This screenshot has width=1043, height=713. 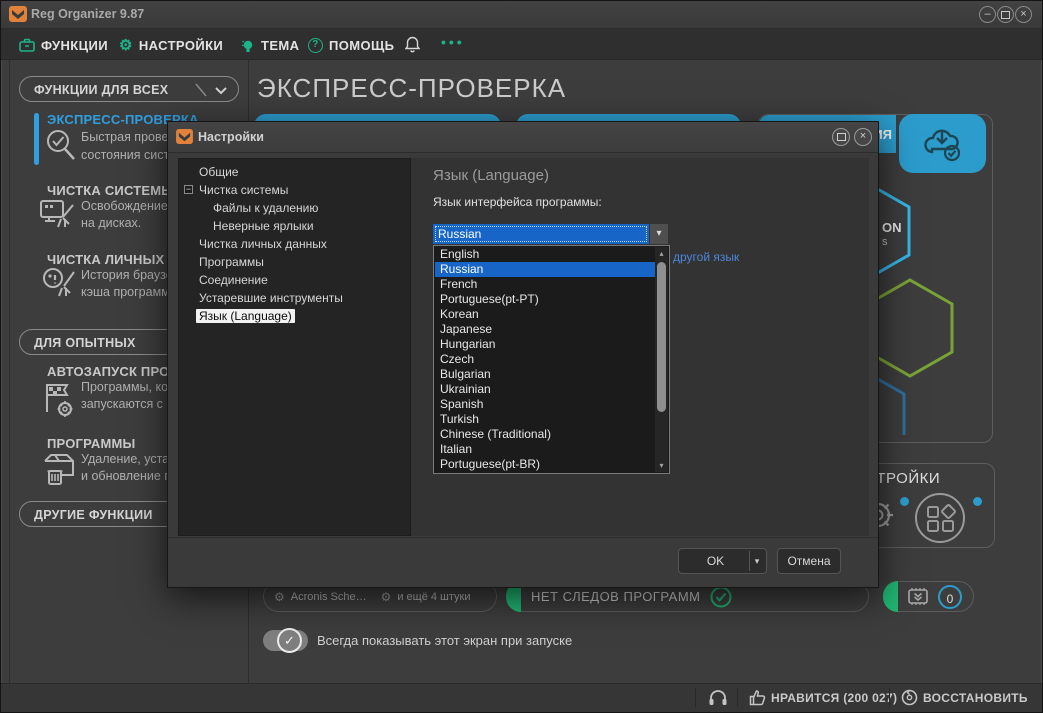 I want to click on dropdown-scrollbar: ▴ ▾, so click(x=661, y=359).